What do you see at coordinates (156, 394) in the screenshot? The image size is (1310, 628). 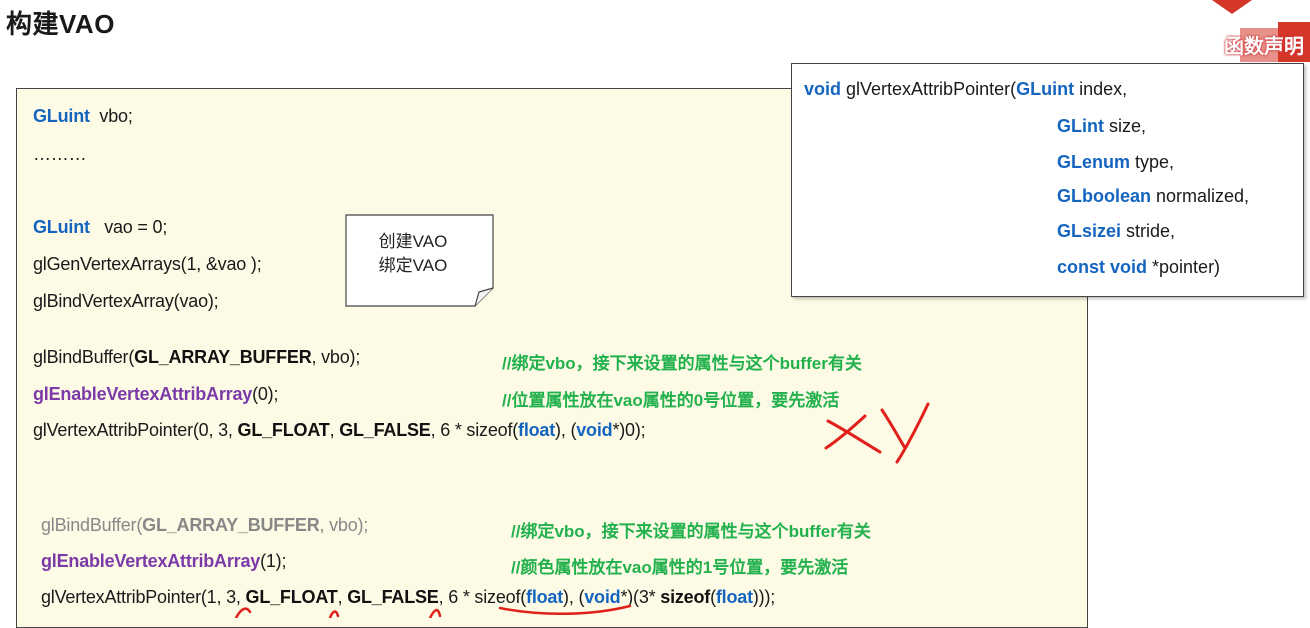 I see `code-line-7: glEnableVertexAttribArray(0);` at bounding box center [156, 394].